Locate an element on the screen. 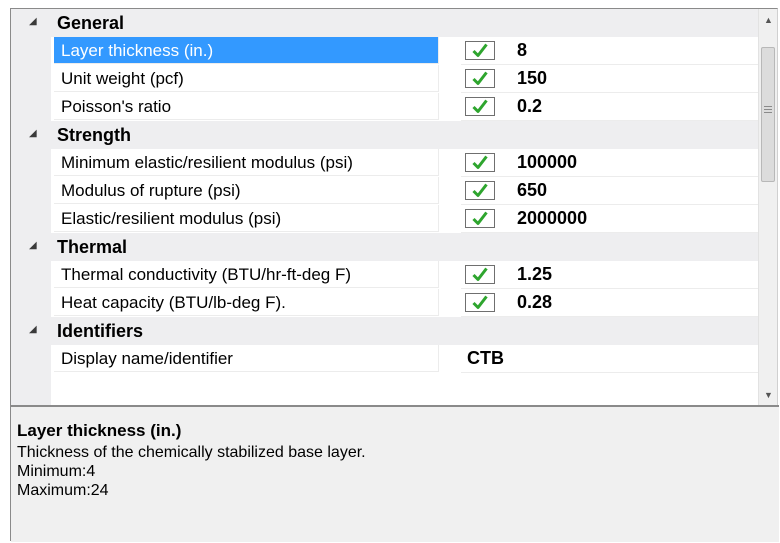 Image resolution: width=780 pixels, height=543 pixels. property-value-cell: 0.2 is located at coordinates (609, 107).